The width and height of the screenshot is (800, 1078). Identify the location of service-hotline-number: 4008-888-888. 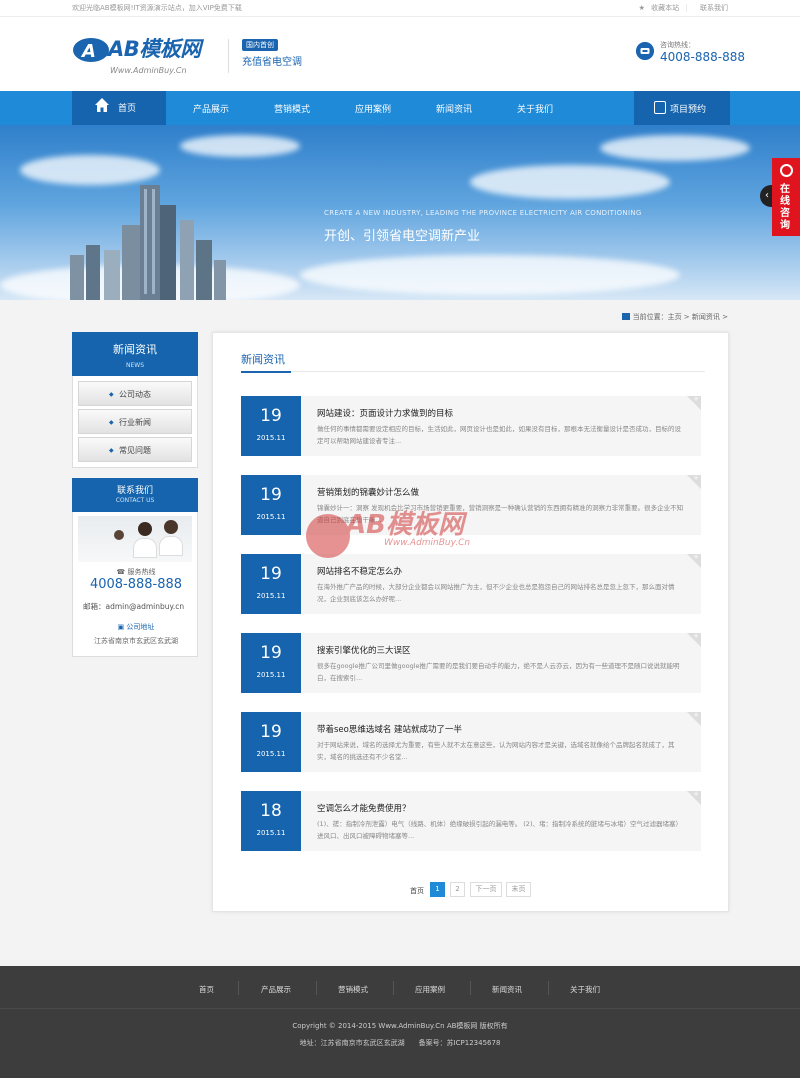
(136, 584).